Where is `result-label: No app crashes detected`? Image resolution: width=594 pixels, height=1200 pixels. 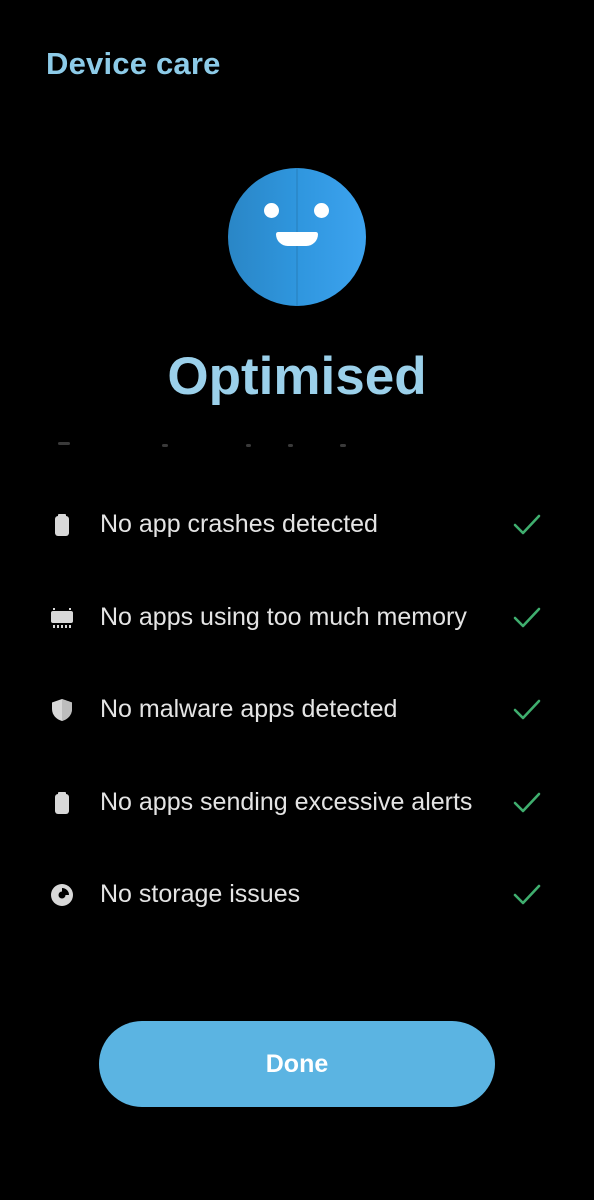 result-label: No app crashes detected is located at coordinates (239, 524).